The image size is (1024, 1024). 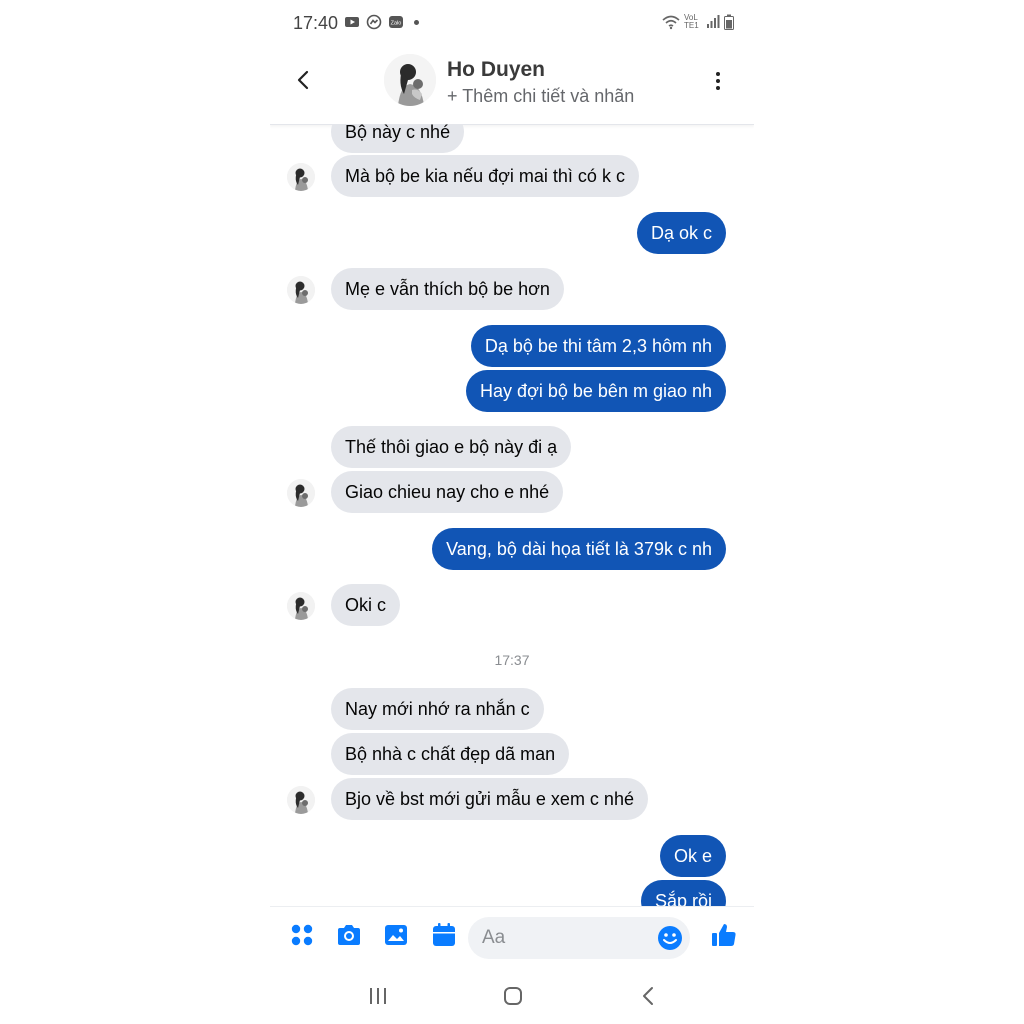 I want to click on system-icons: VoLTE1, so click(x=698, y=22).